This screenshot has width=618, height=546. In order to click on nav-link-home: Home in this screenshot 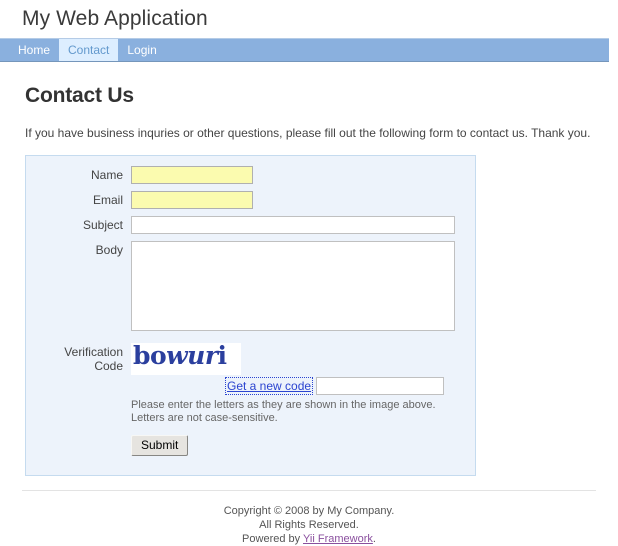, I will do `click(34, 50)`.